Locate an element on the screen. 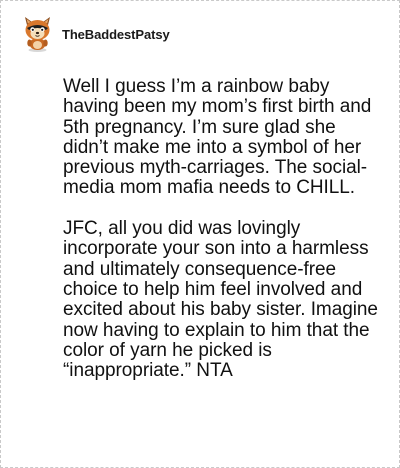 This screenshot has height=468, width=400. comment-header: TheBaddestPatsy is located at coordinates (95, 34).